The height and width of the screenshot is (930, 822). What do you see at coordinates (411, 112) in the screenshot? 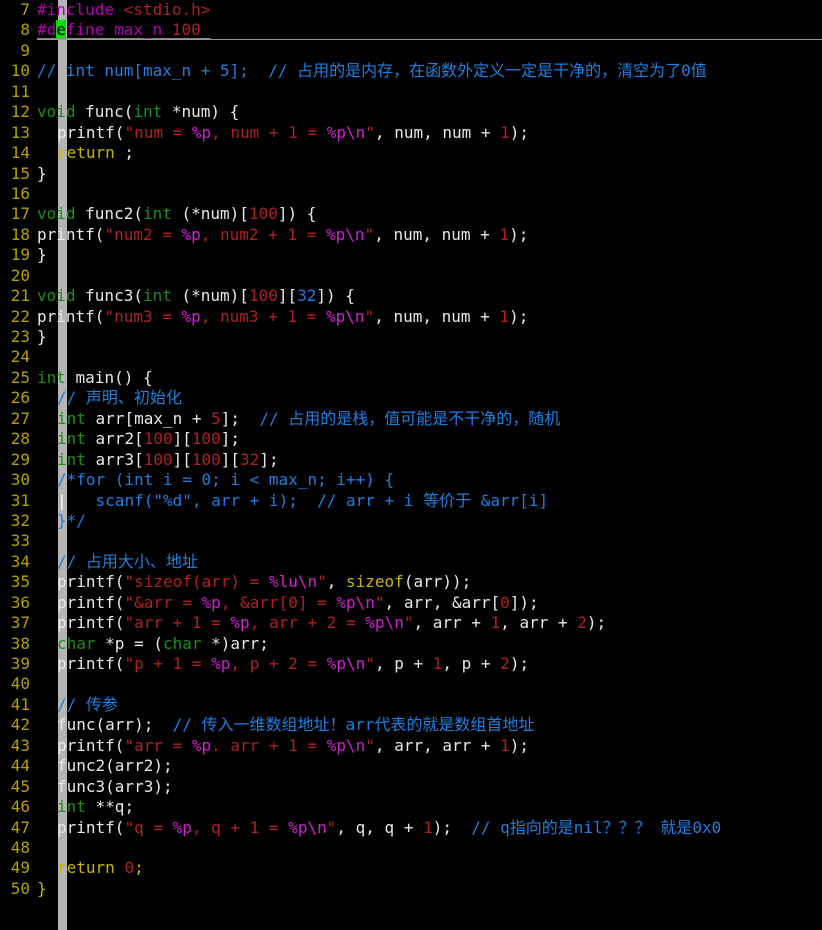
I see `code-line: 12 void func(int *num) {` at bounding box center [411, 112].